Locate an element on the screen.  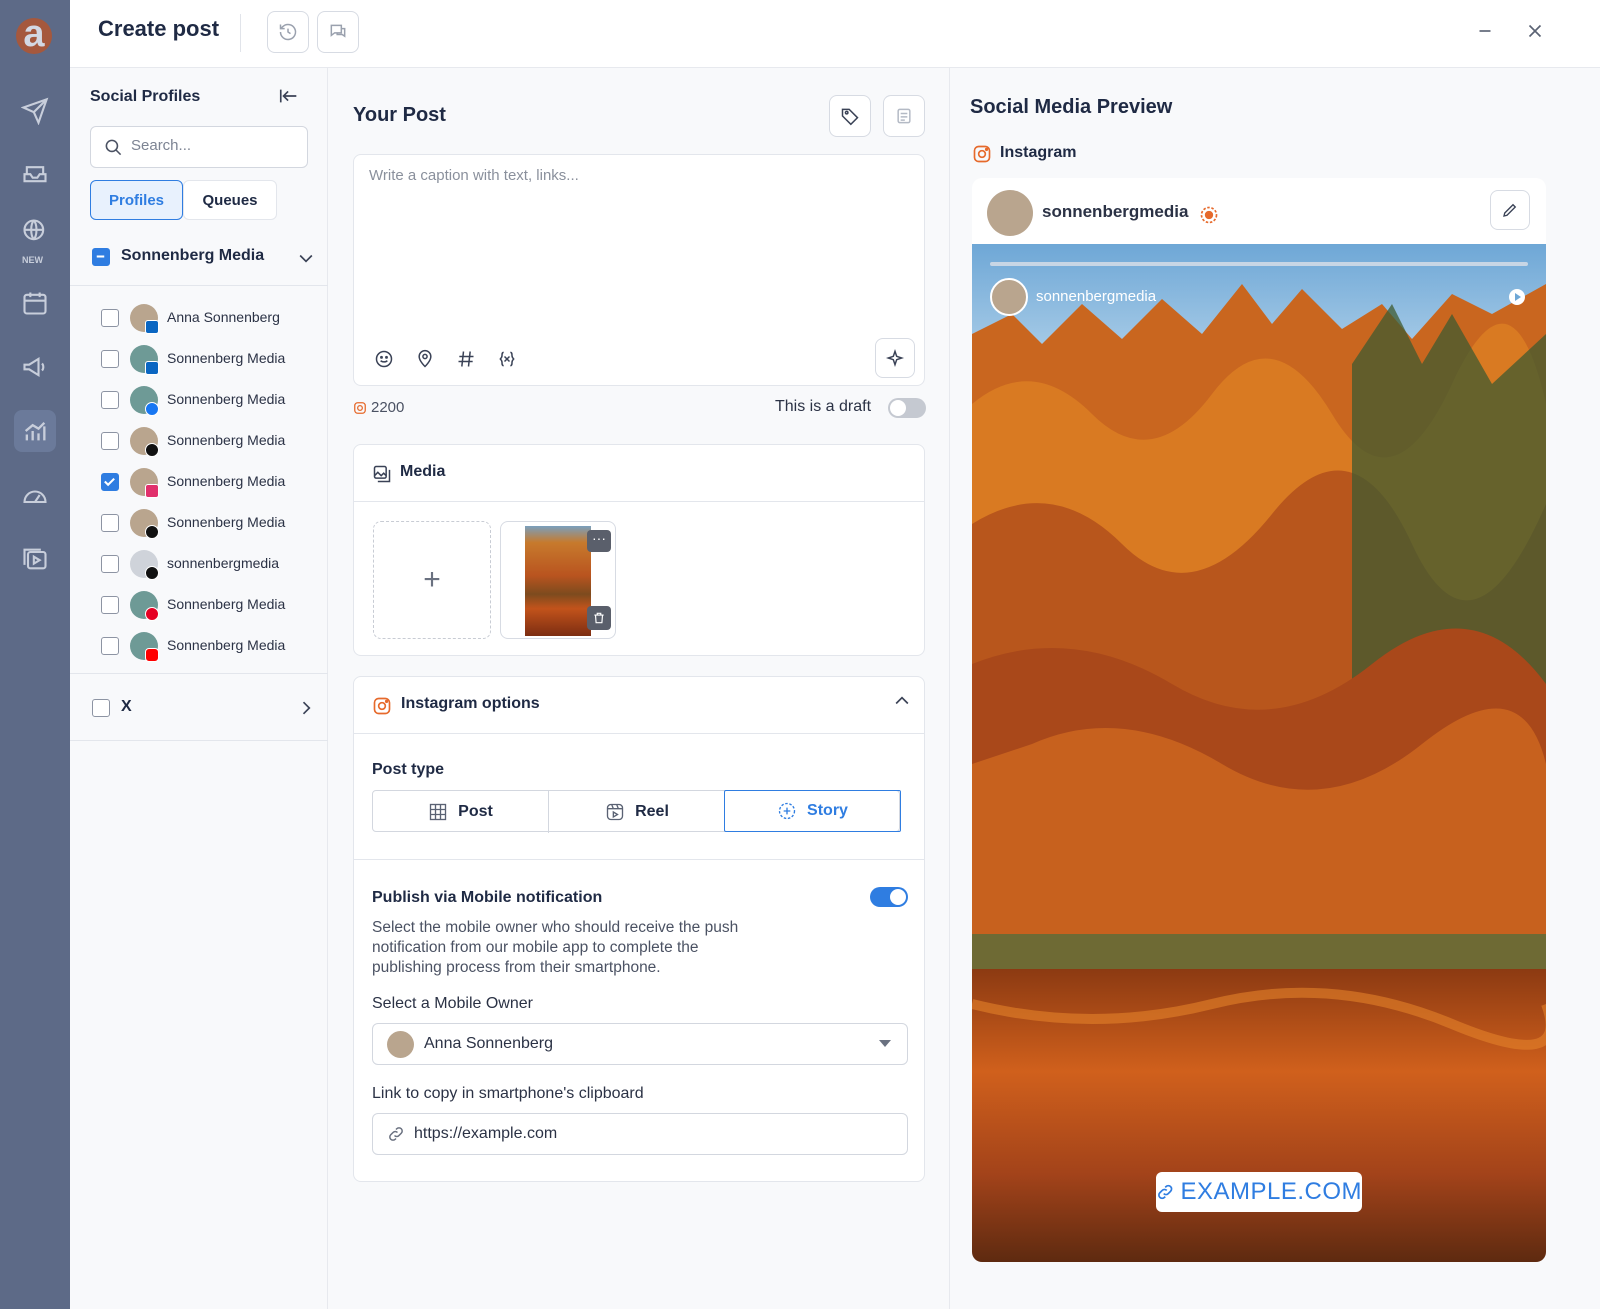
mobile-owner-select: Anna Sonnenberg is located at coordinates (640, 1044).